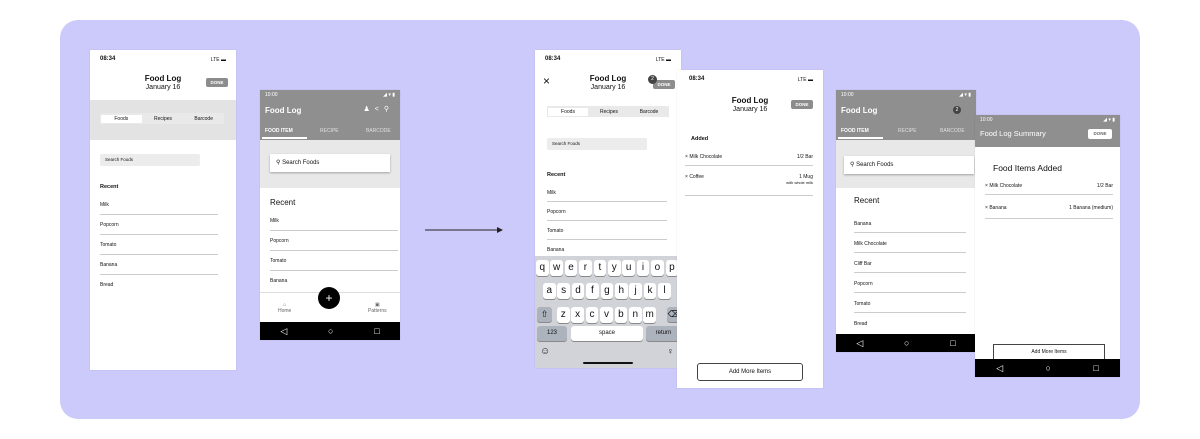  What do you see at coordinates (649, 315) in the screenshot?
I see `key-m: m` at bounding box center [649, 315].